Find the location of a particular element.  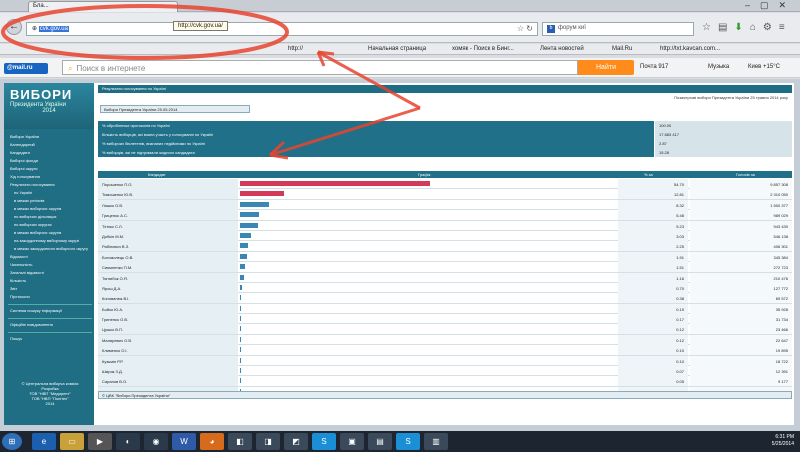

reload-icon: ☆ ↻ is located at coordinates (525, 28).